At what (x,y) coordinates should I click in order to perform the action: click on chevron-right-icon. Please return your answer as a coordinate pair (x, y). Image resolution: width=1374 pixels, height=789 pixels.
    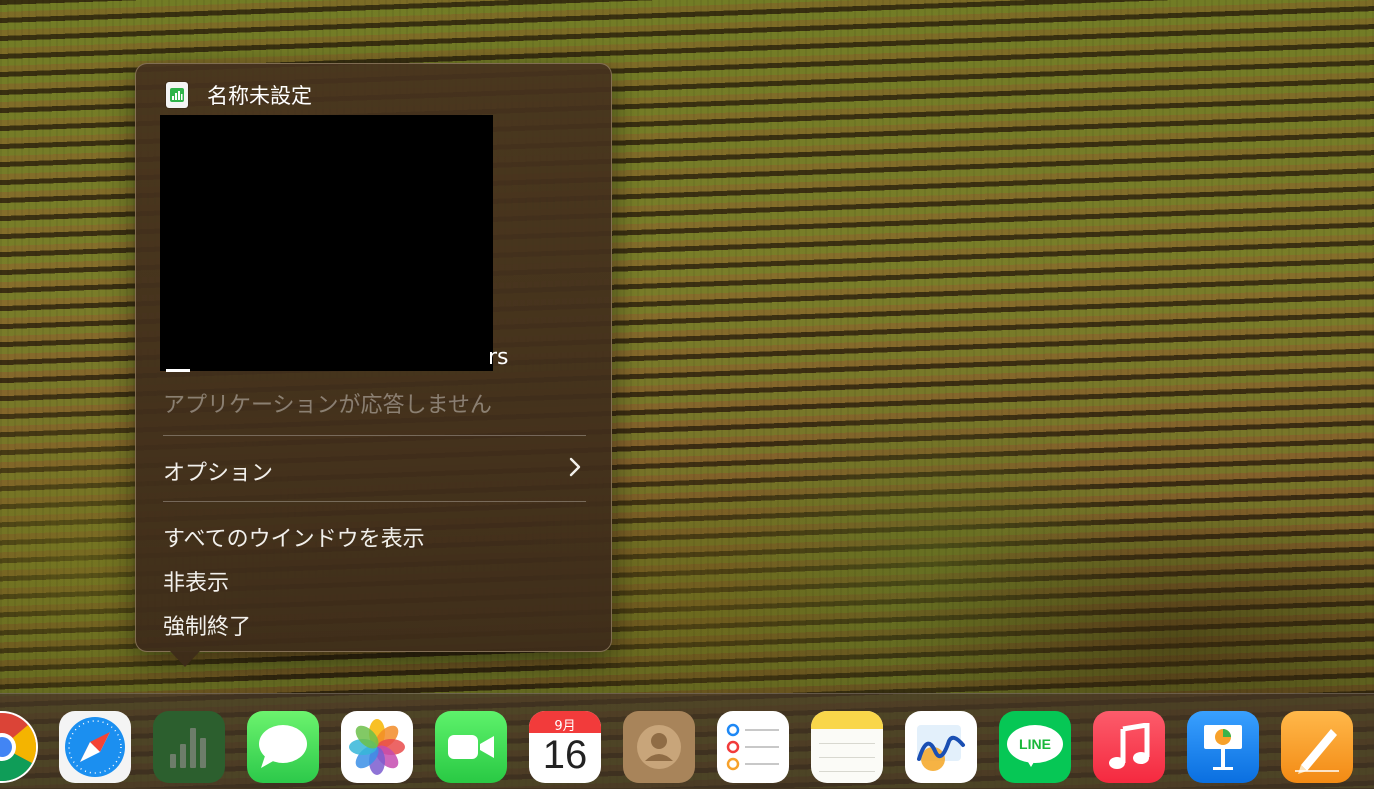
    Looking at the image, I should click on (575, 467).